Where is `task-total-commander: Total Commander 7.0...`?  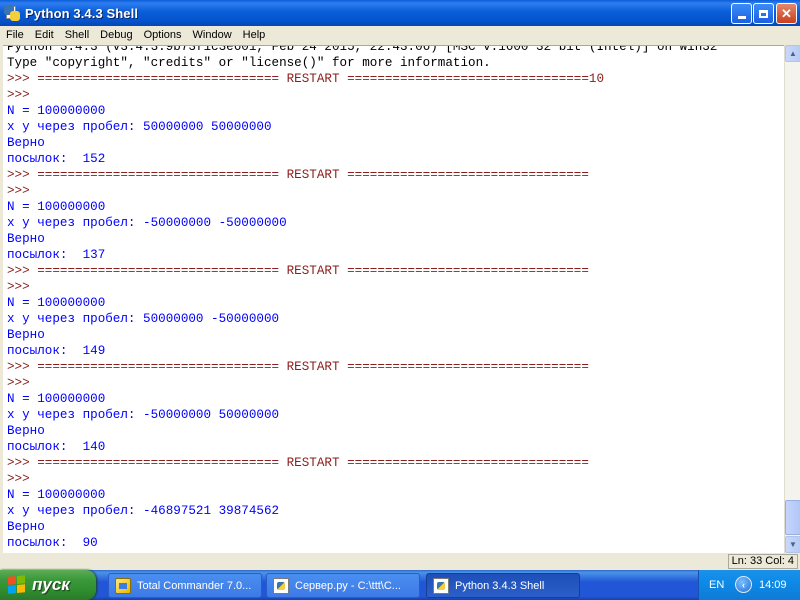 task-total-commander: Total Commander 7.0... is located at coordinates (185, 585).